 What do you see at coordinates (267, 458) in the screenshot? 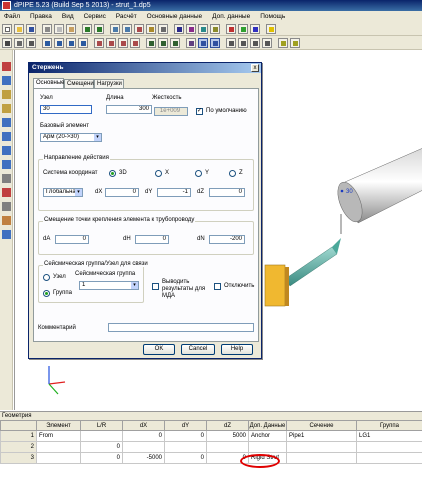
I see `cell-extra: Rigid Strut` at bounding box center [267, 458].